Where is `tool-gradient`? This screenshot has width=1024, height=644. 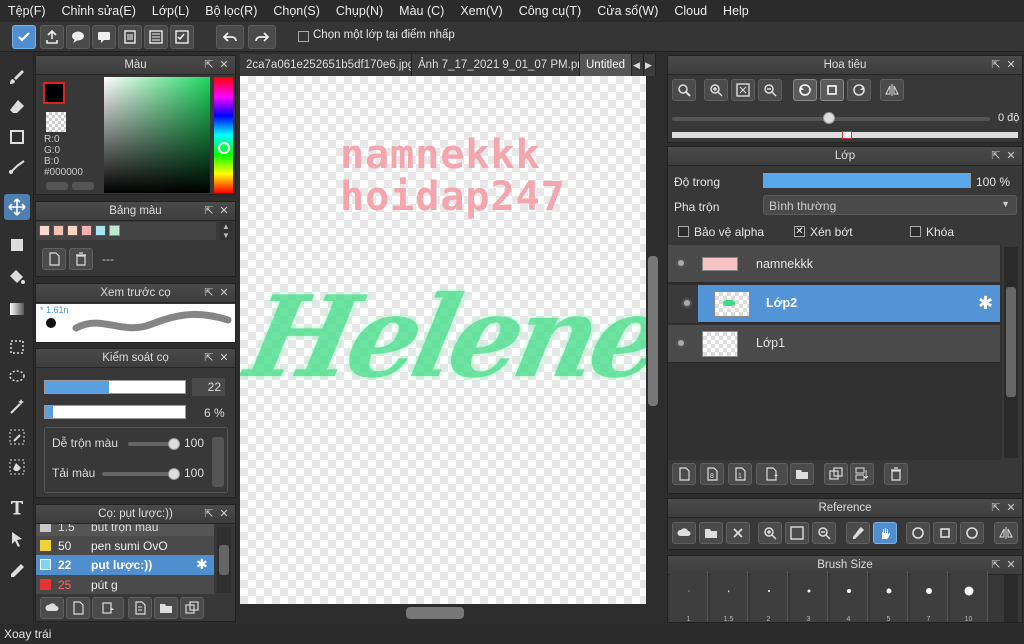 tool-gradient is located at coordinates (17, 309).